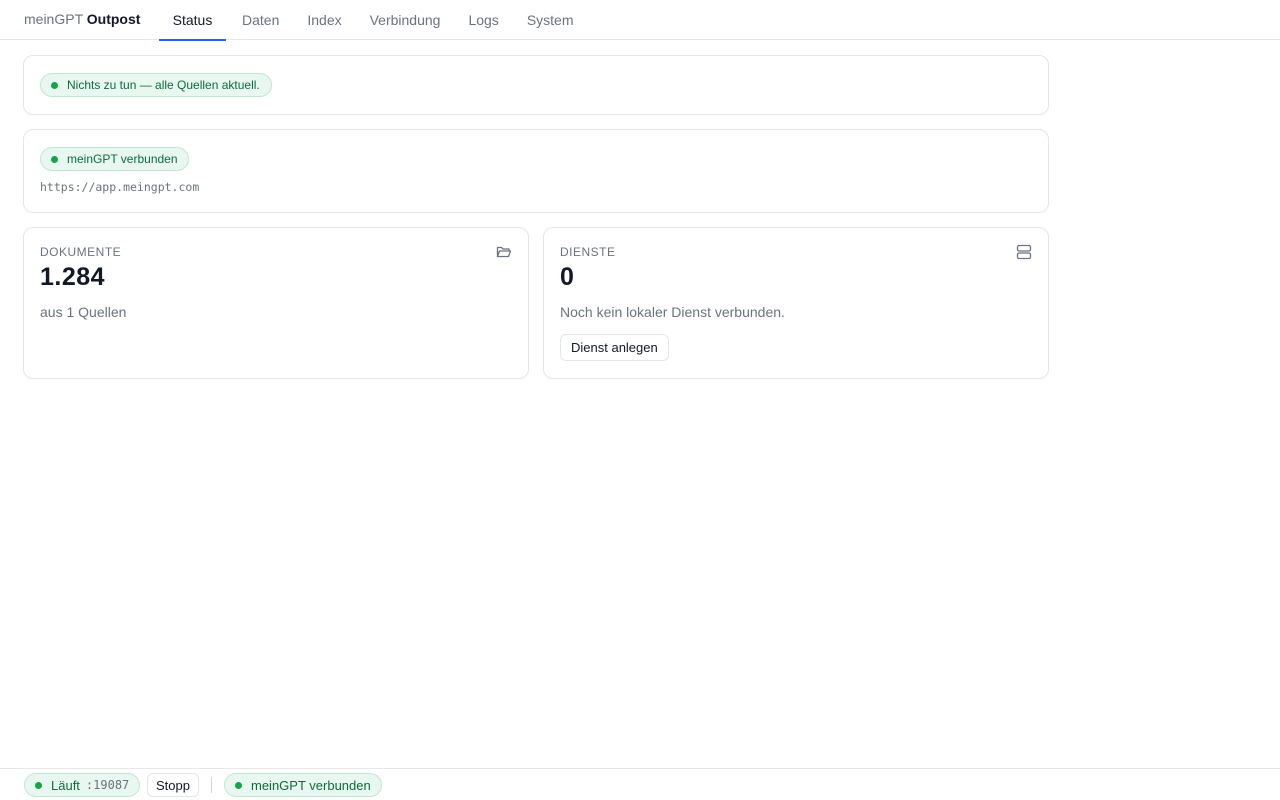  Describe the element at coordinates (82, 785) in the screenshot. I see `server-running-badge: Läuft :19087` at that location.